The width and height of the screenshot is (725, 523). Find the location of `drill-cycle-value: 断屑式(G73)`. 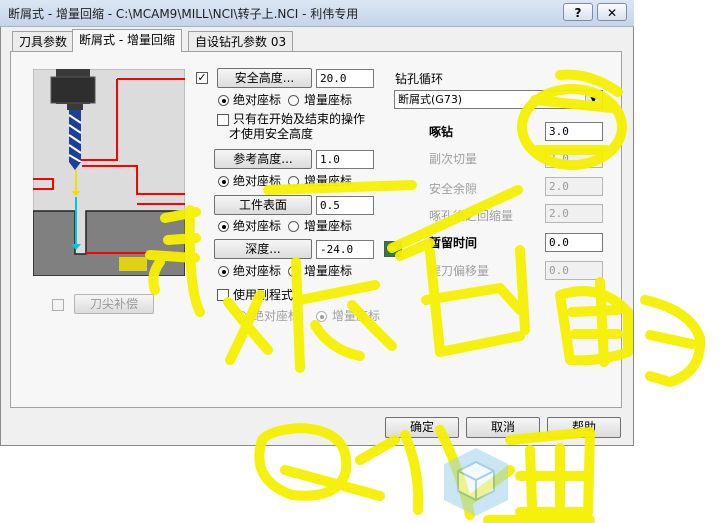

drill-cycle-value: 断屑式(G73) is located at coordinates (430, 99).